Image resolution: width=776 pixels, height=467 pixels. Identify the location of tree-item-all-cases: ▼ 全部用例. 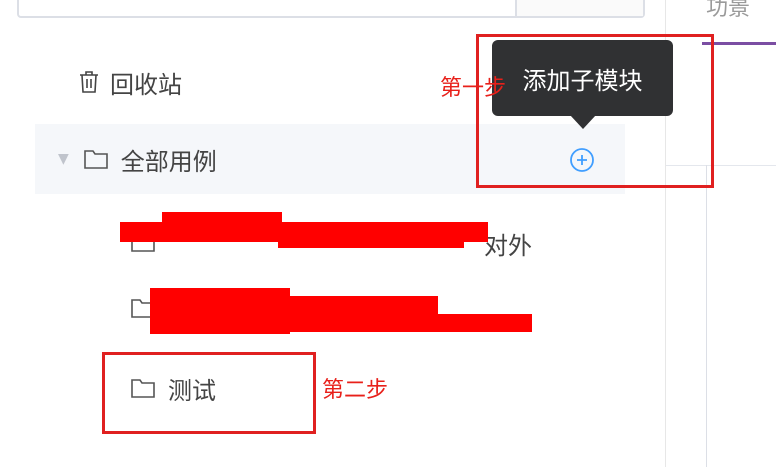
(137, 159).